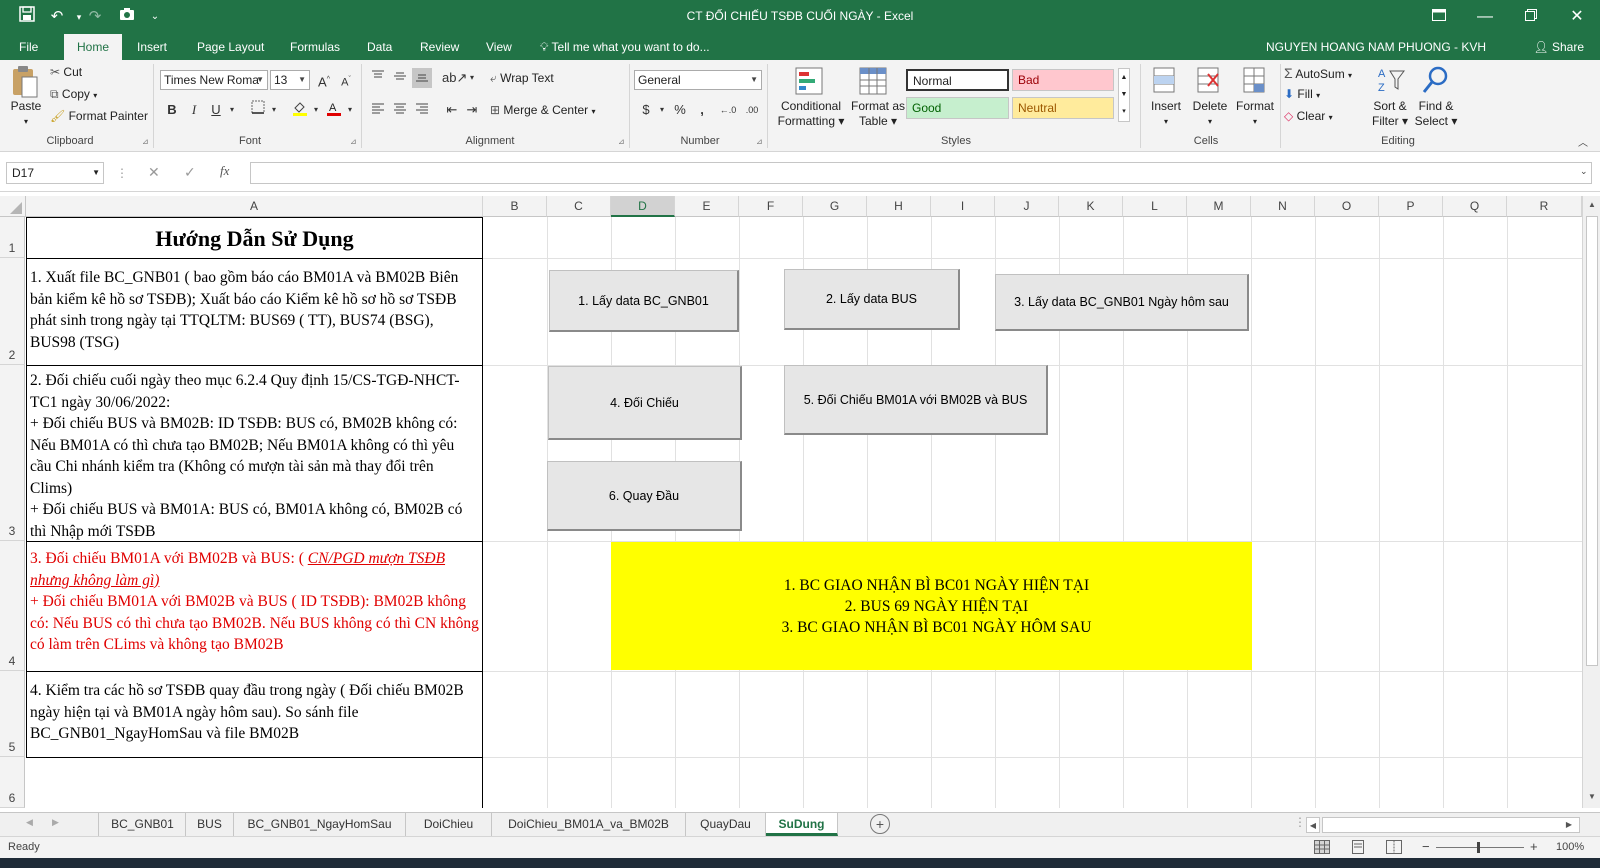 This screenshot has width=1600, height=868. Describe the element at coordinates (274, 110) in the screenshot. I see `borders-dropdown-icon: ▾` at that location.